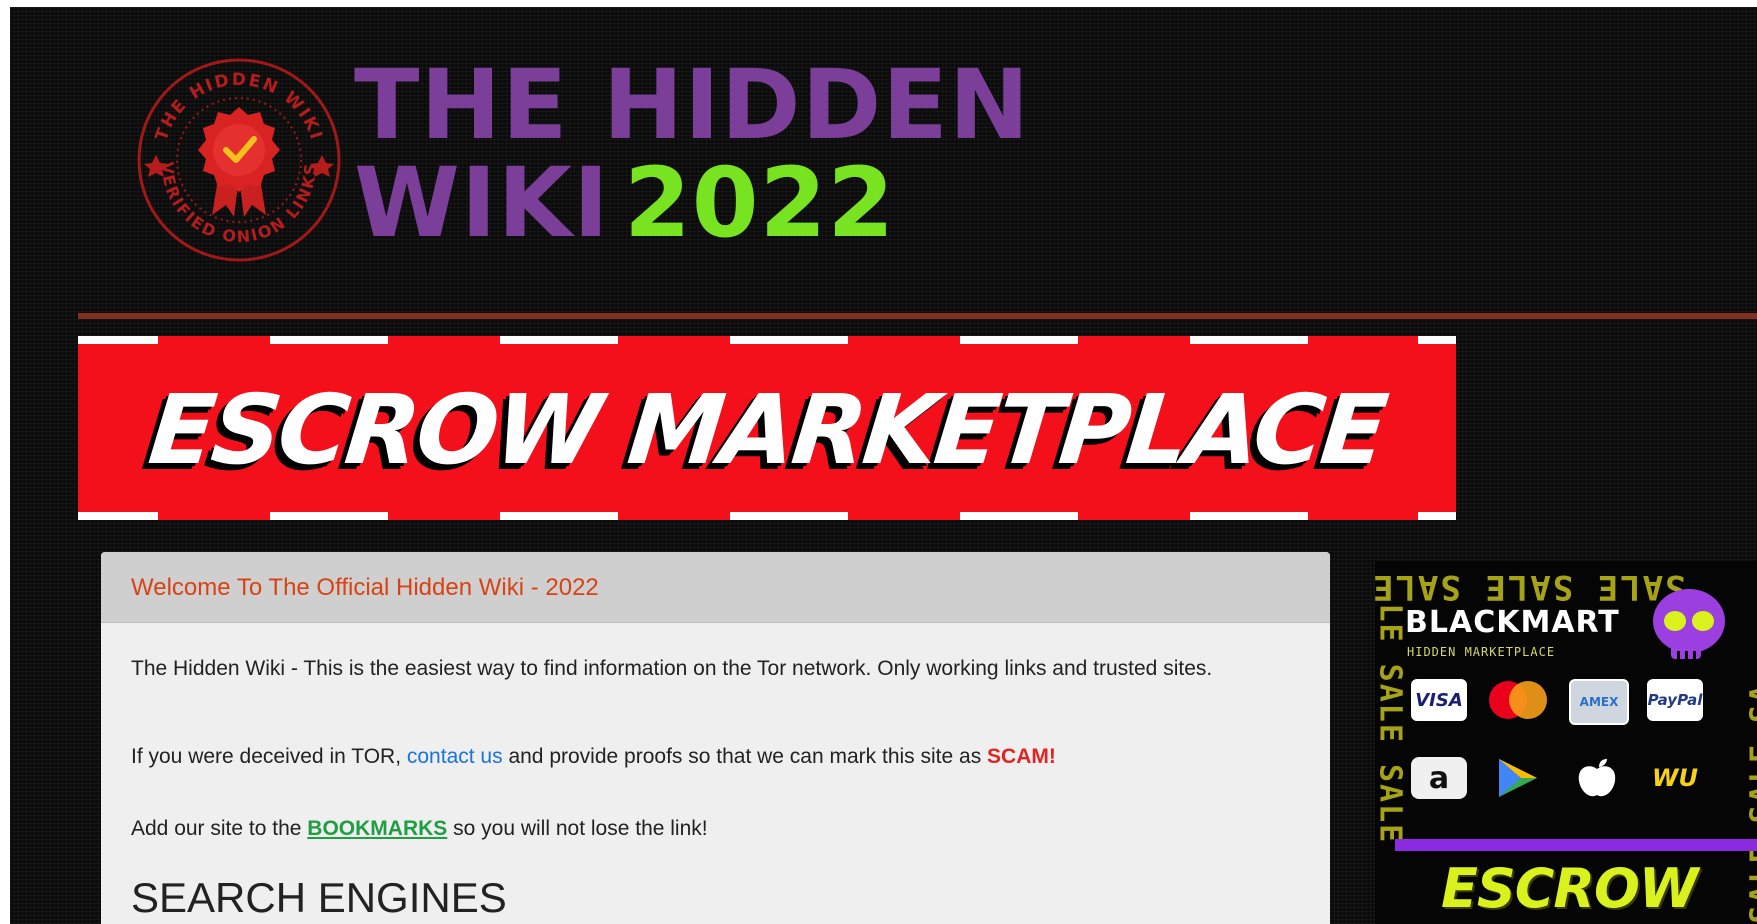  What do you see at coordinates (1675, 700) in the screenshot?
I see `paypal-icon: PayPal` at bounding box center [1675, 700].